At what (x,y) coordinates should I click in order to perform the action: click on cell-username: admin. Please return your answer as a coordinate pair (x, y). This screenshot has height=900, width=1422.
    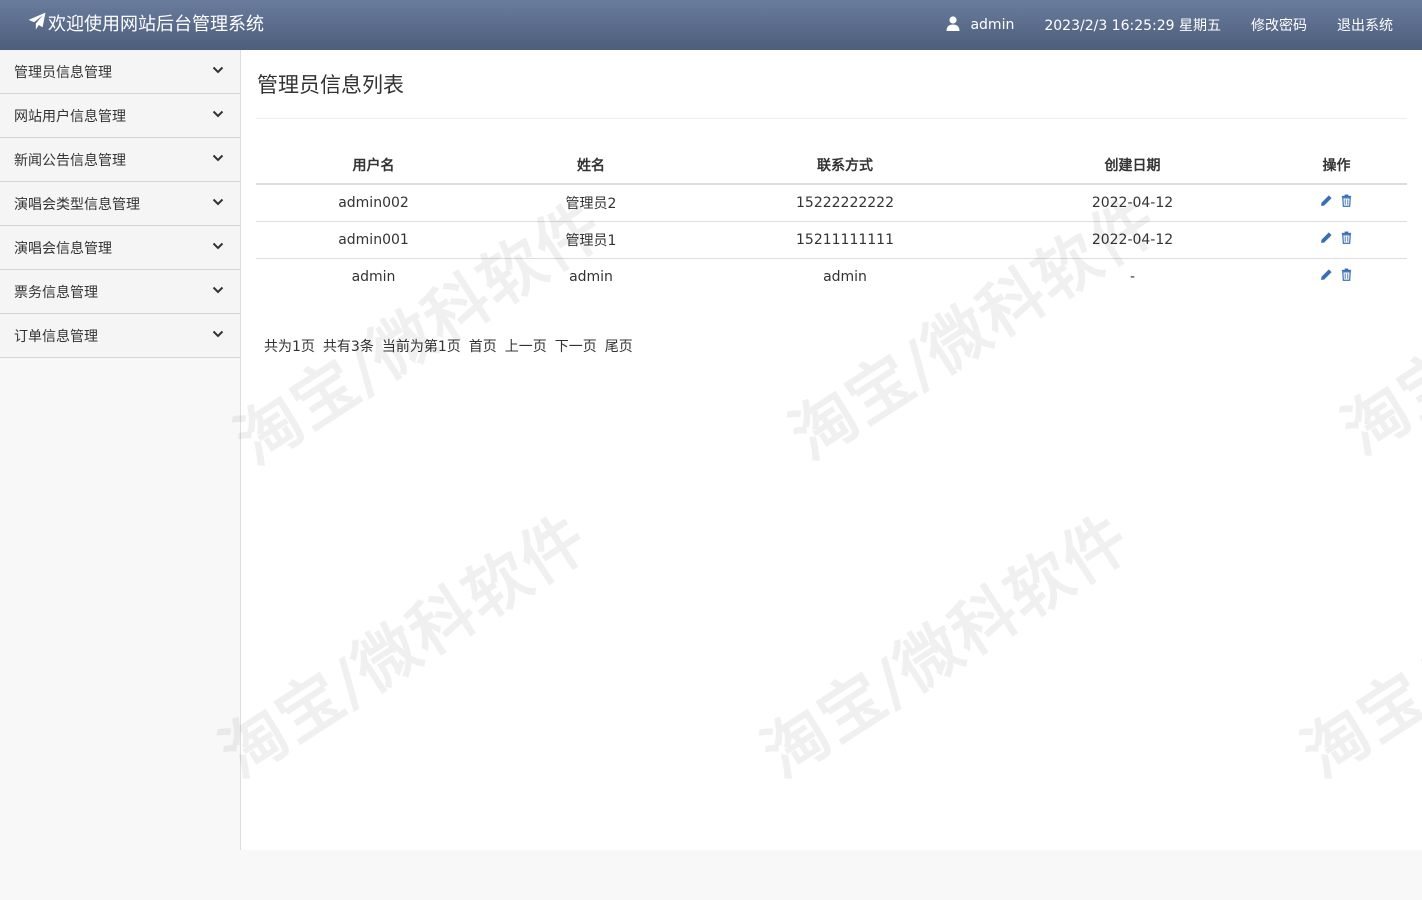
    Looking at the image, I should click on (373, 276).